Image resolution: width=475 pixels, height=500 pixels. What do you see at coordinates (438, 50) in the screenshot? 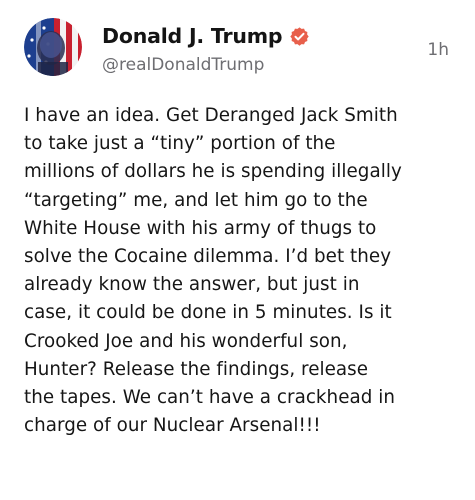
I see `post-timestamp: 1h` at bounding box center [438, 50].